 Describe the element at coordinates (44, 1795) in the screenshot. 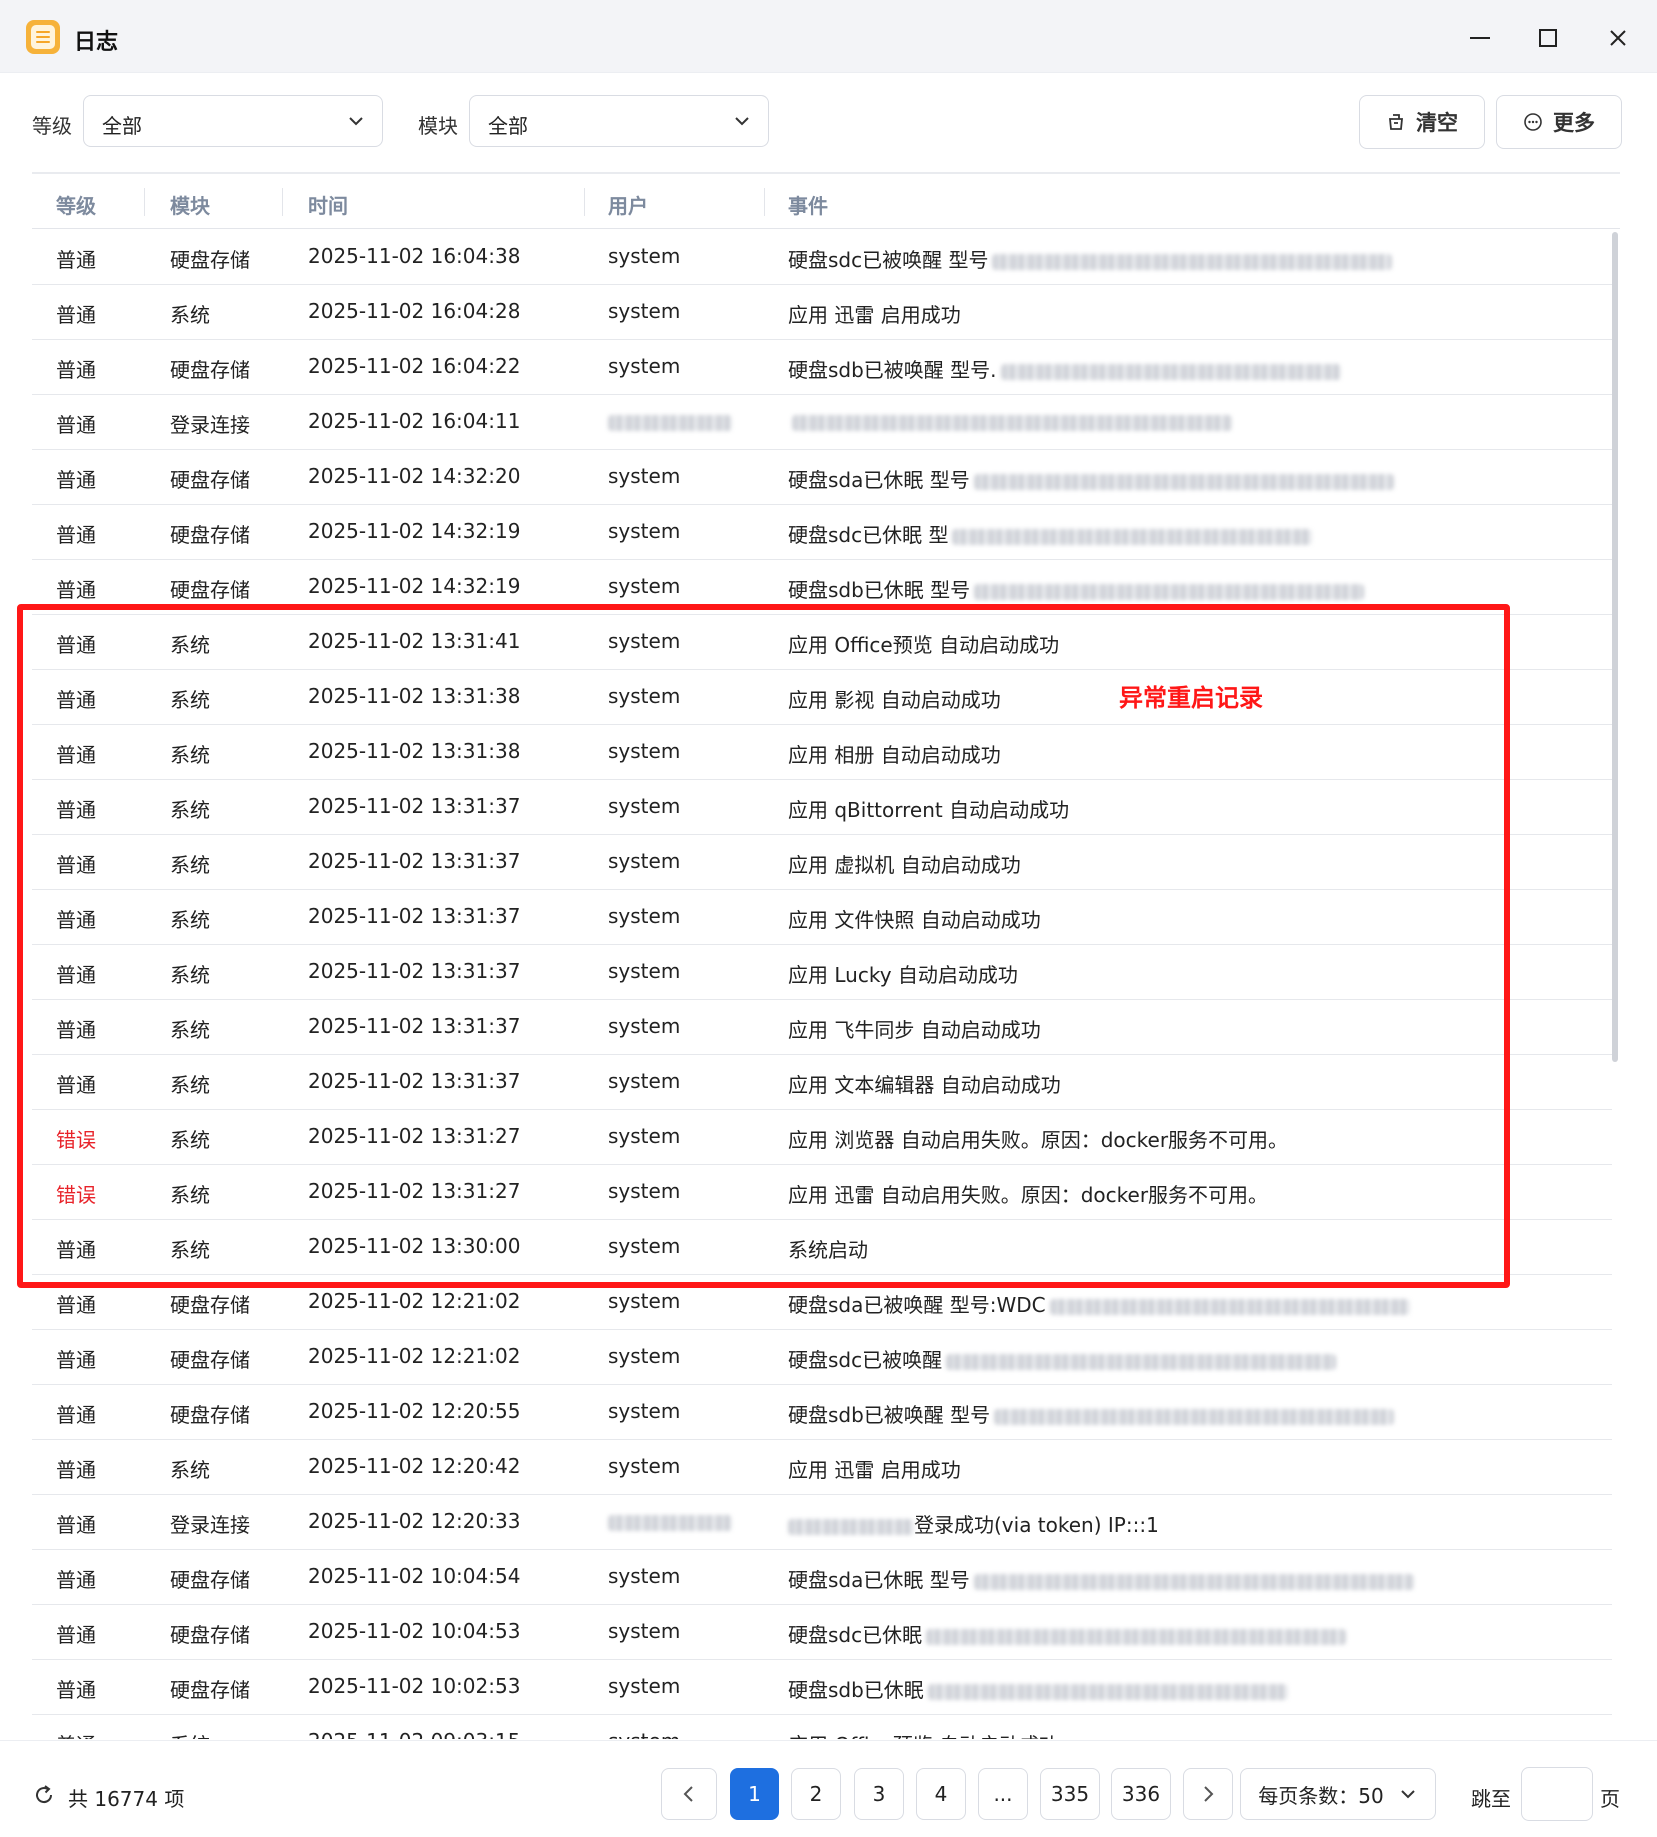

I see `refresh-icon` at that location.